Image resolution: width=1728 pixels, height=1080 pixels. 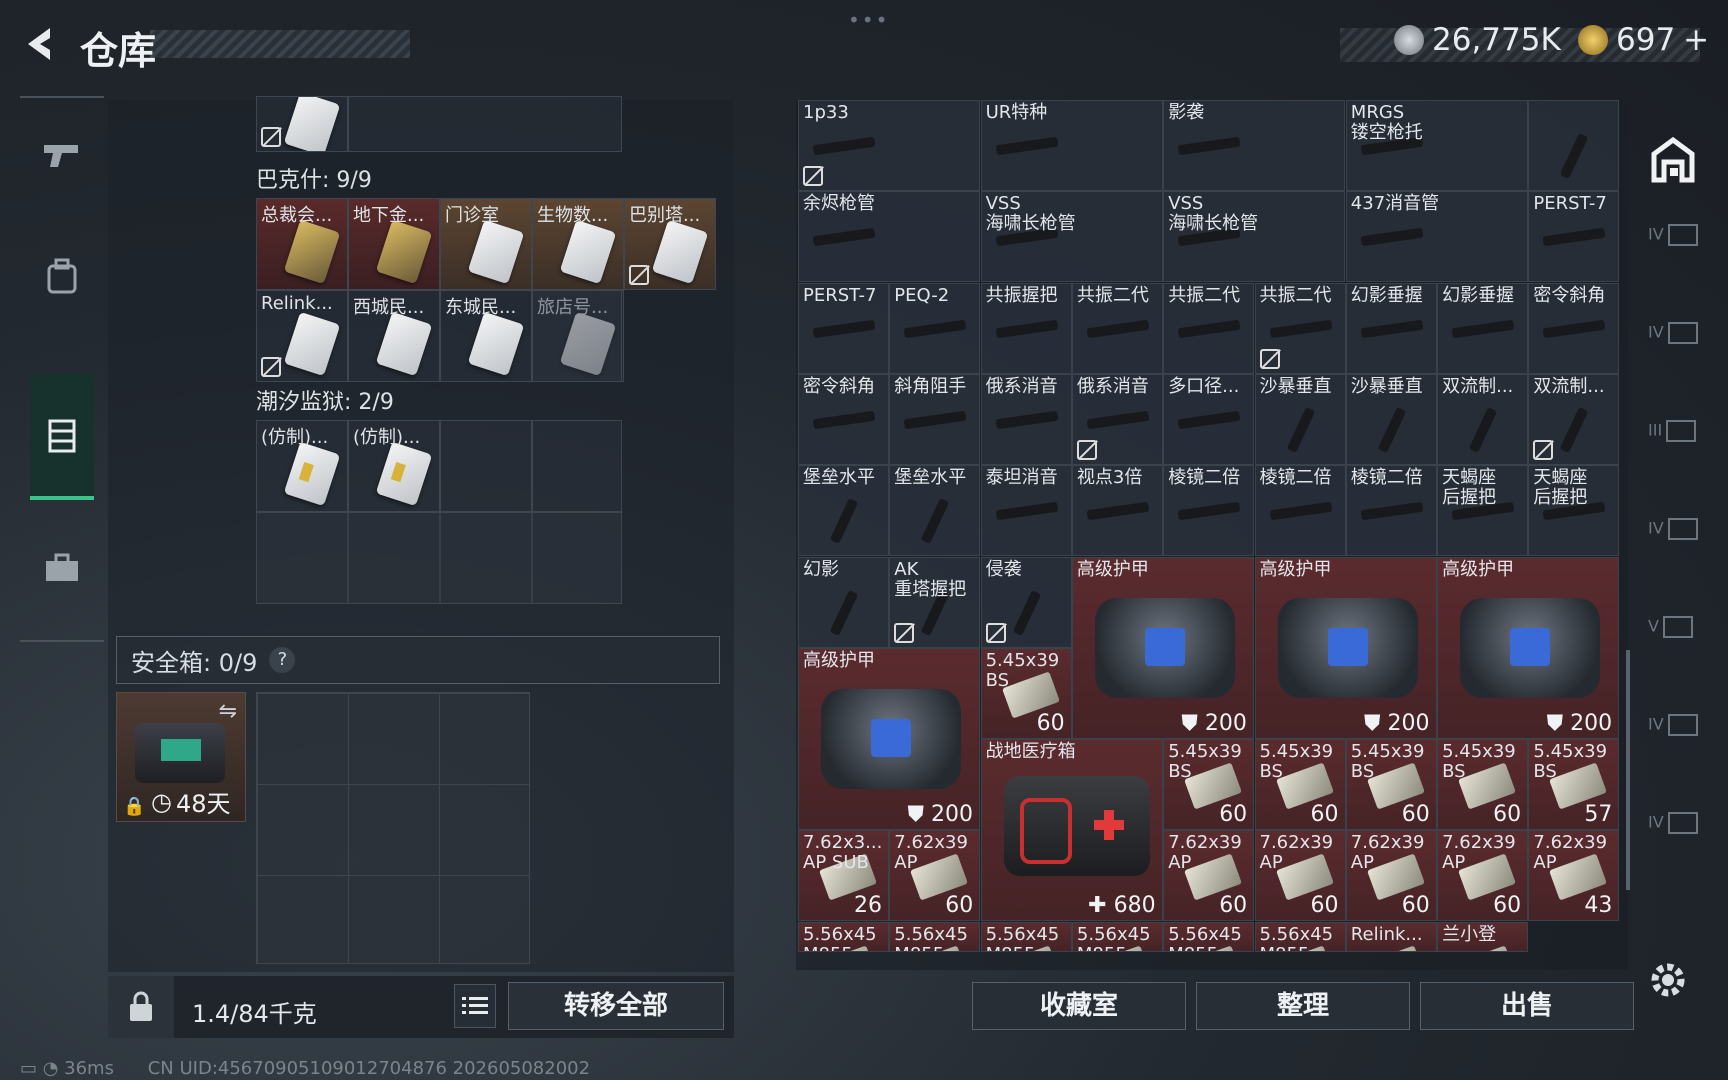 I want to click on weapon-part-cell, so click(x=1574, y=145).